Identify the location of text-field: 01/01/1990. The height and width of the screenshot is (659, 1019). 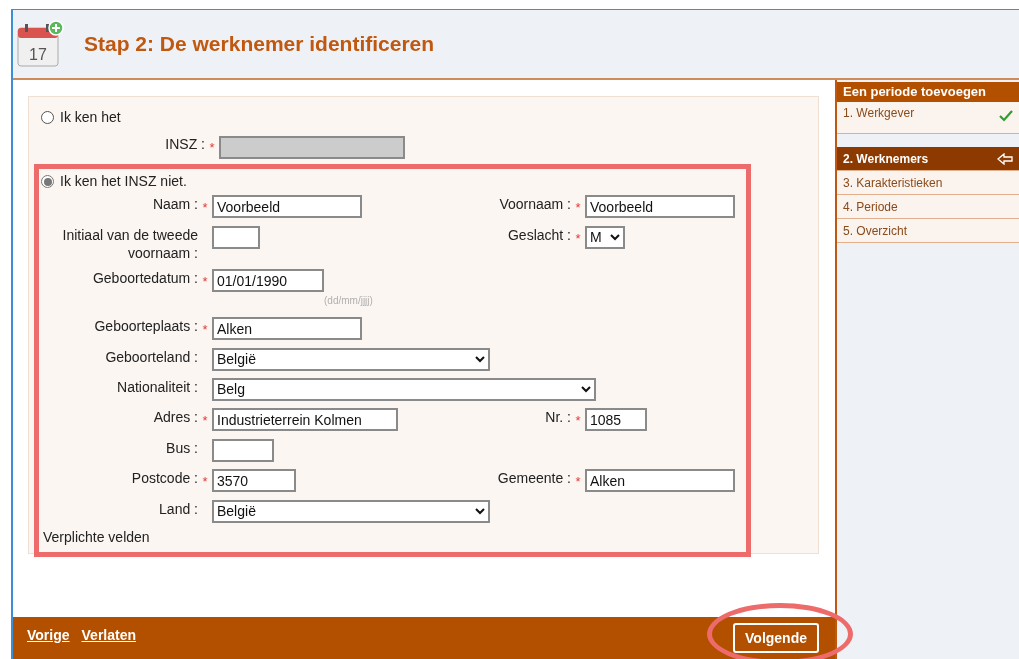
(268, 280).